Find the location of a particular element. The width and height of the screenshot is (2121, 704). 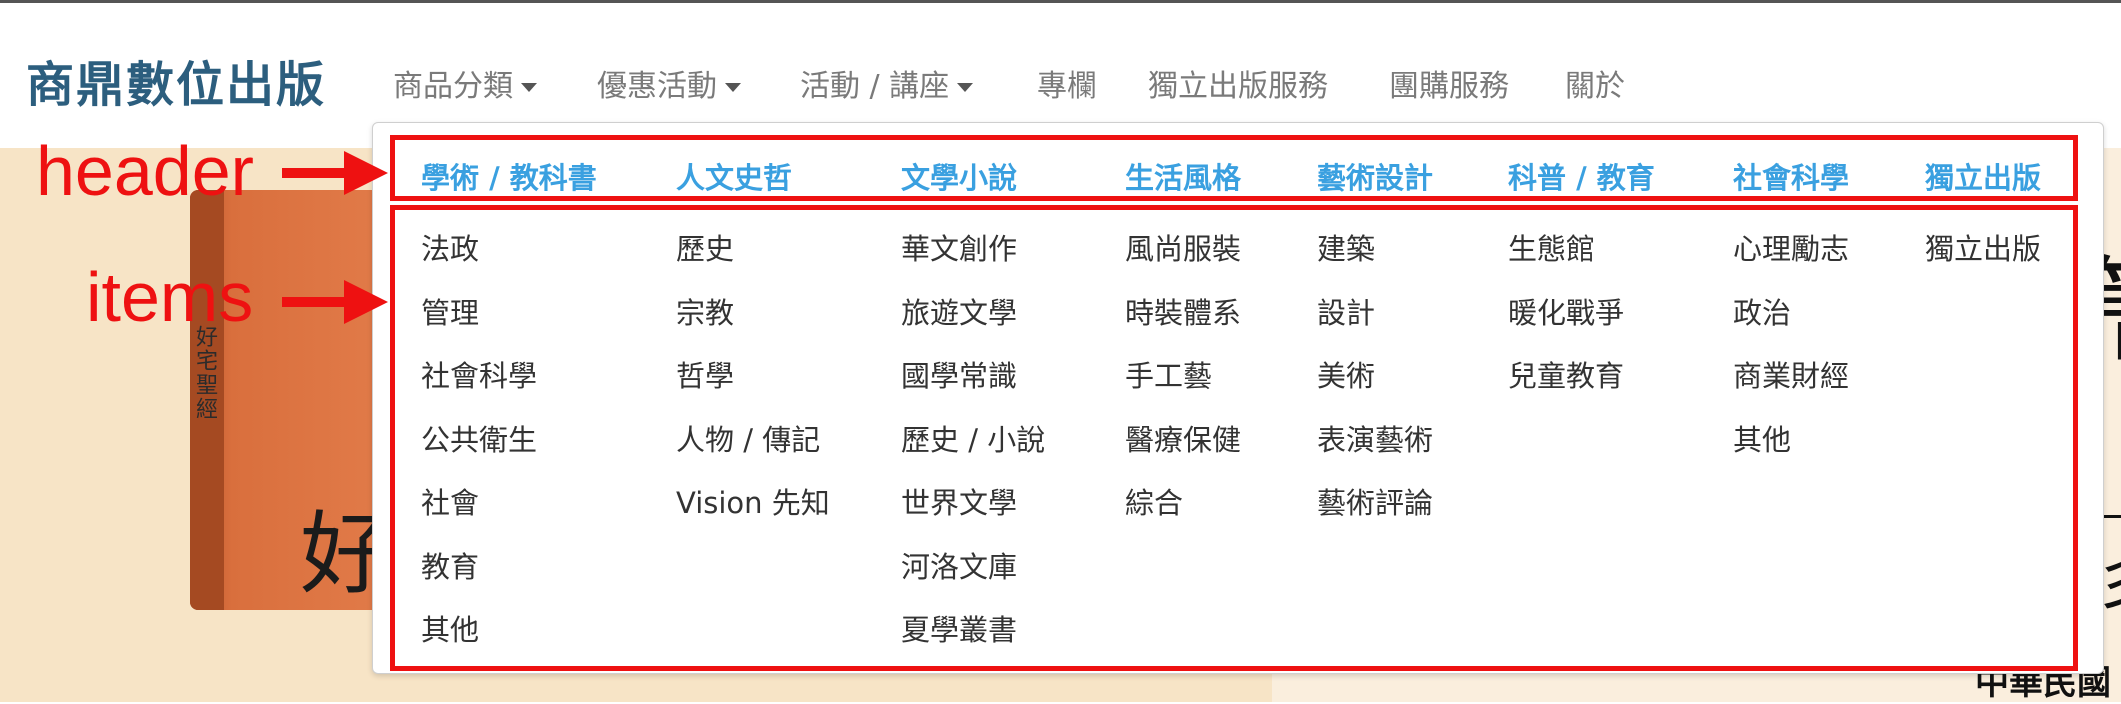

nav-item-product-categories: 商品分類 is located at coordinates (465, 83).